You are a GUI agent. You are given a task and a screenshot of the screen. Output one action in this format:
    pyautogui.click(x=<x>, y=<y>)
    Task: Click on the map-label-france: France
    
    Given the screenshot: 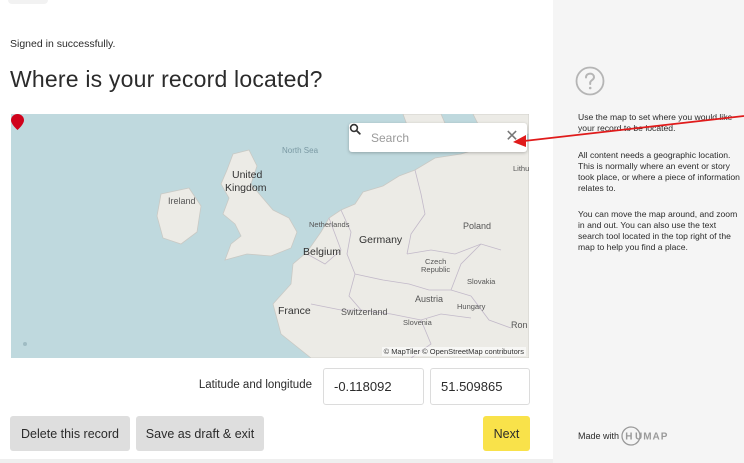 What is the action you would take?
    pyautogui.click(x=294, y=311)
    